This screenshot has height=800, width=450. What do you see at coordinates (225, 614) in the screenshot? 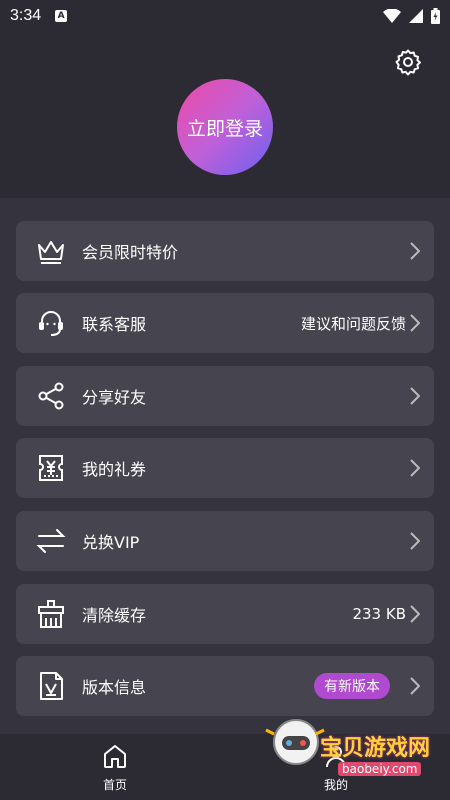
I see `menu-item-clear-cache: 清除缓存 233 KB` at bounding box center [225, 614].